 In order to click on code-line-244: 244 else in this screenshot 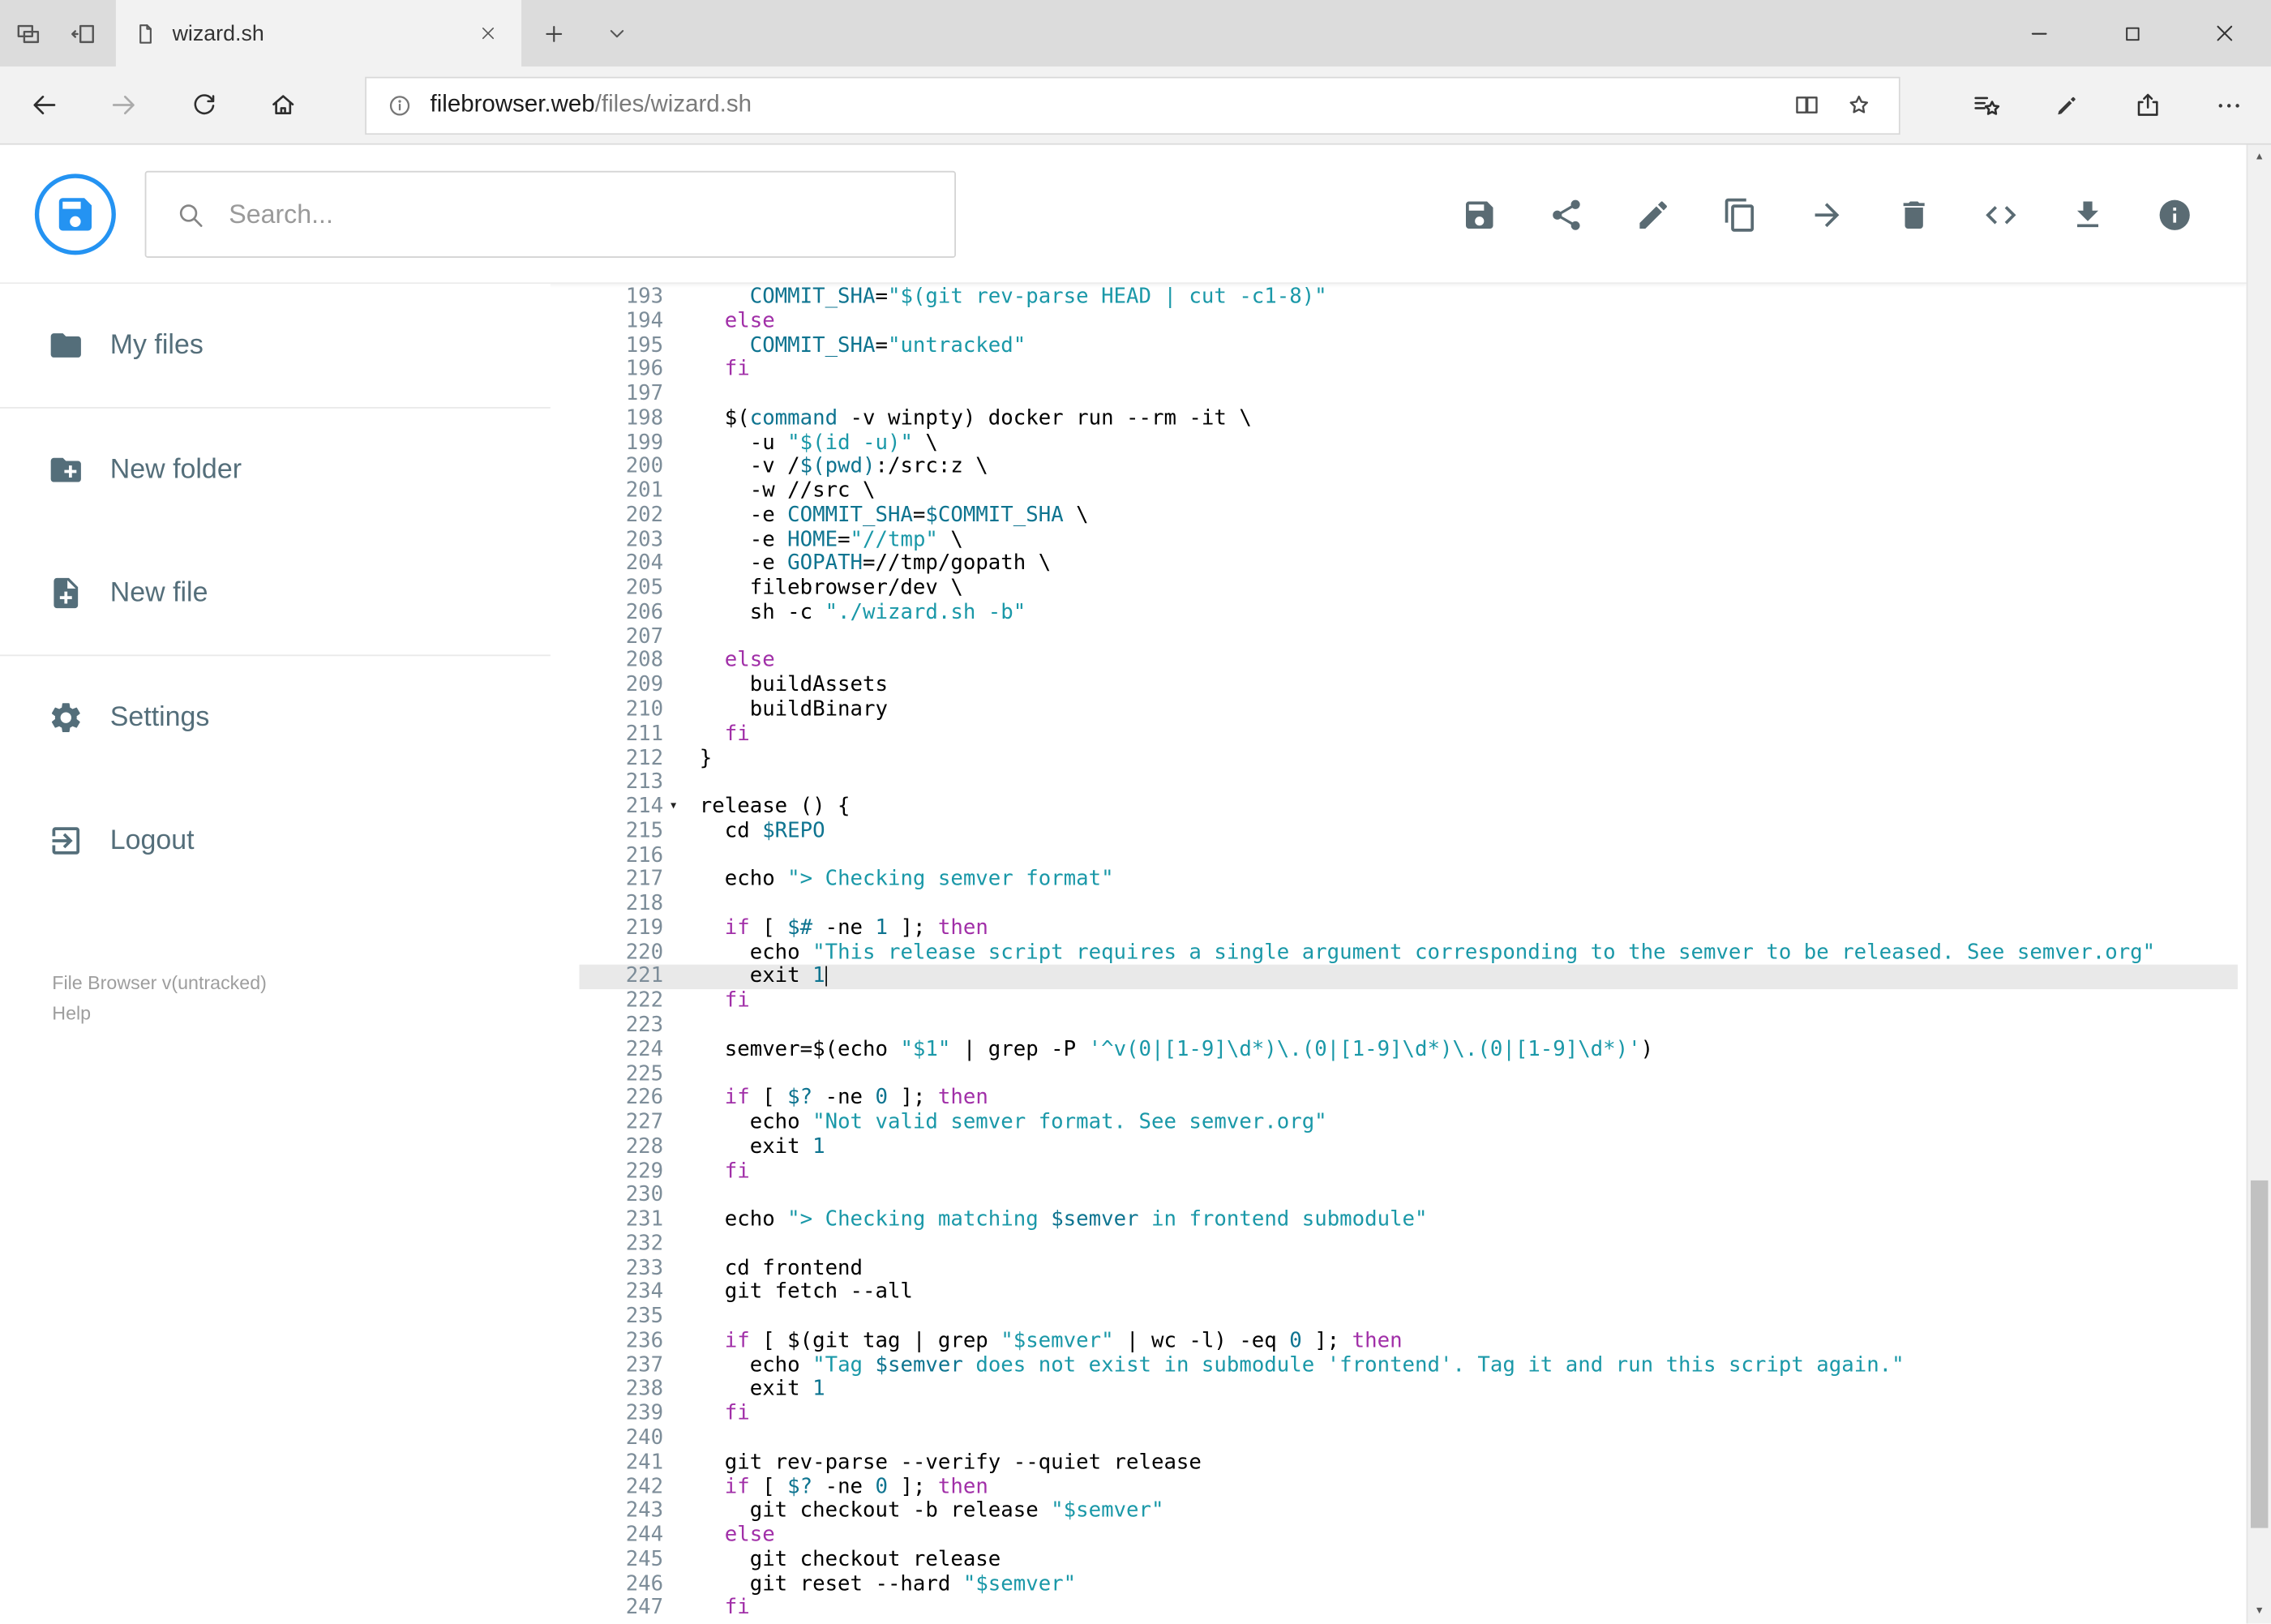, I will do `click(1409, 1536)`.